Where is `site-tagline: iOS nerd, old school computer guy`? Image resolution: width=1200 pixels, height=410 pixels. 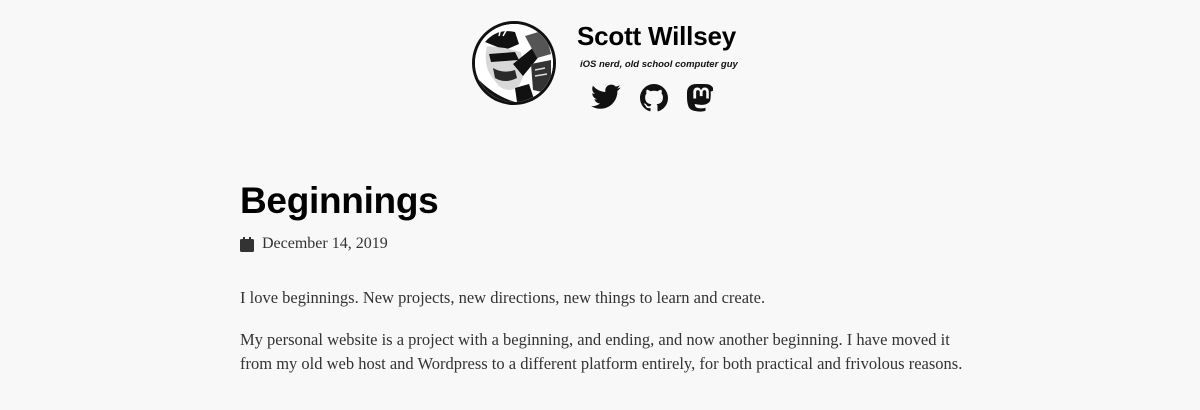 site-tagline: iOS nerd, old school computer guy is located at coordinates (659, 64).